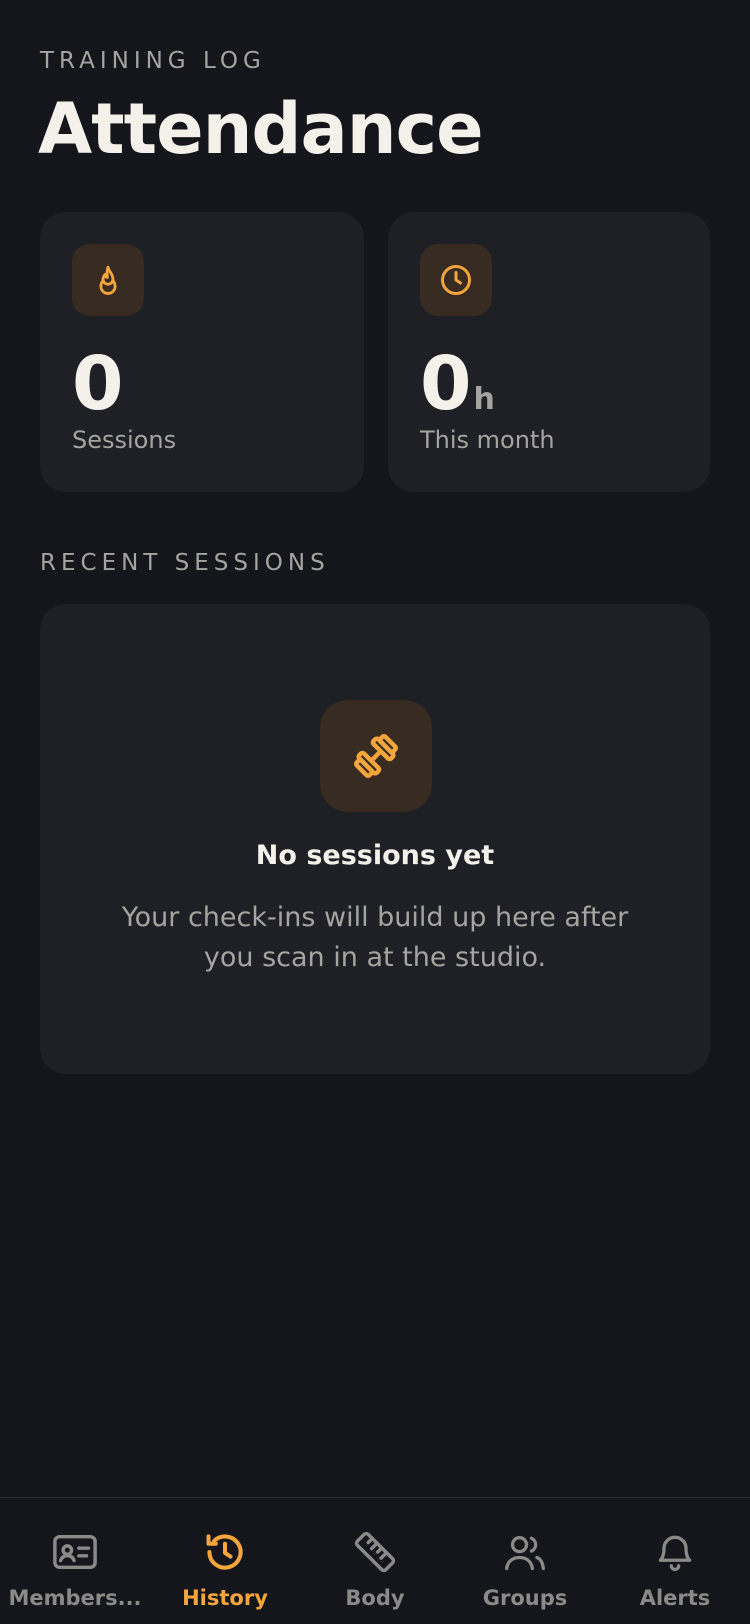 The width and height of the screenshot is (750, 1624). I want to click on hours-label: This month, so click(487, 440).